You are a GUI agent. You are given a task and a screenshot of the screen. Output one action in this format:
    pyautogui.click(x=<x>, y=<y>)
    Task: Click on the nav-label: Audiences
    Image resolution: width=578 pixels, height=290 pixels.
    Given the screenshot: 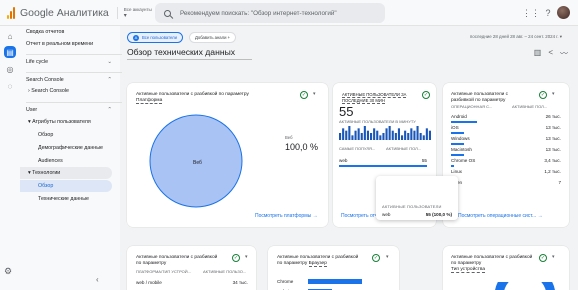 What is the action you would take?
    pyautogui.click(x=50, y=161)
    